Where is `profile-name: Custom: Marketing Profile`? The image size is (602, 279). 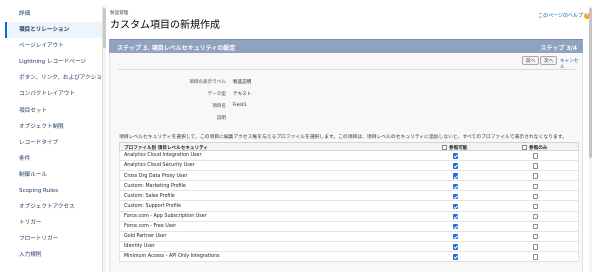 profile-name: Custom: Marketing Profile is located at coordinates (155, 186).